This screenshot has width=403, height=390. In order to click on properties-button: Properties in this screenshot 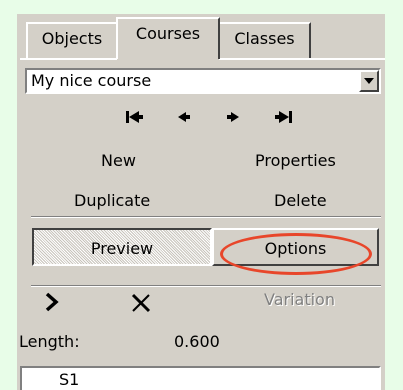, I will do `click(295, 161)`.